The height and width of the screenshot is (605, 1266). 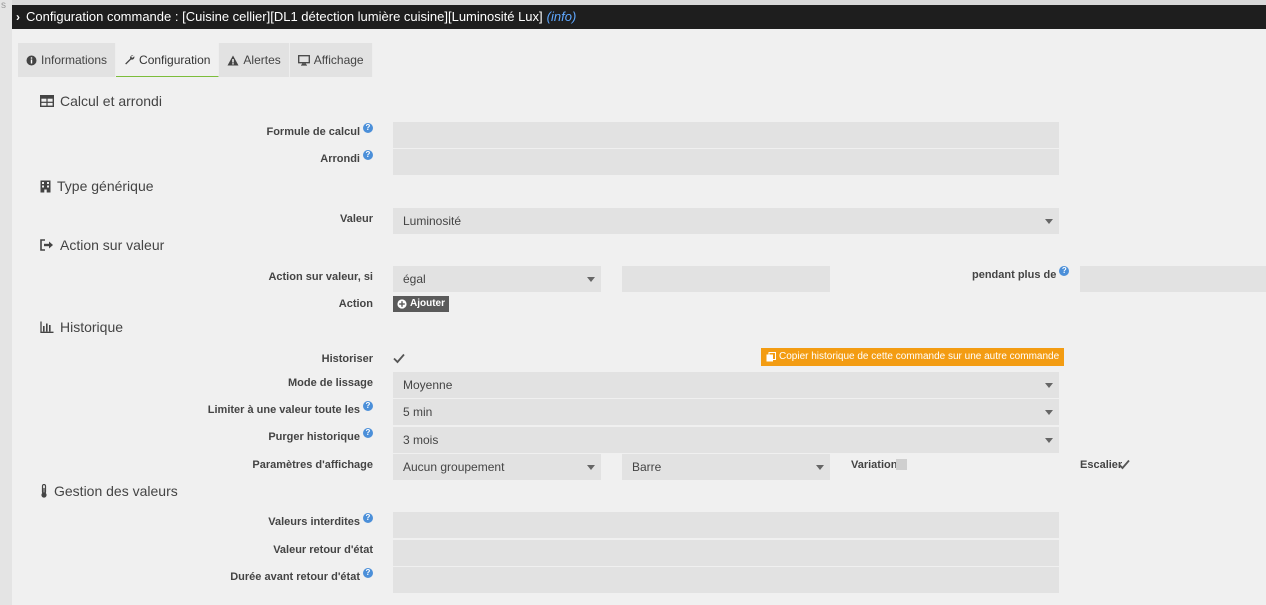 I want to click on tab-label: Alertes, so click(x=262, y=60).